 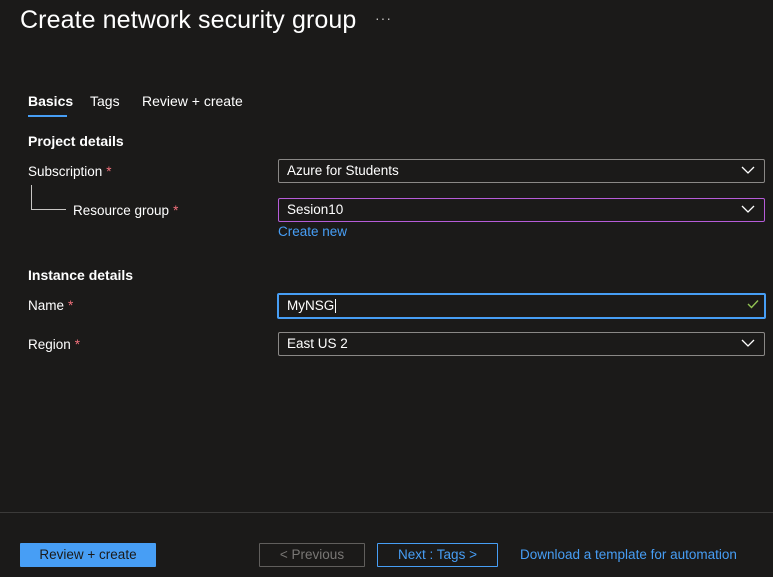 I want to click on subscription-value: Azure for Students, so click(x=343, y=170).